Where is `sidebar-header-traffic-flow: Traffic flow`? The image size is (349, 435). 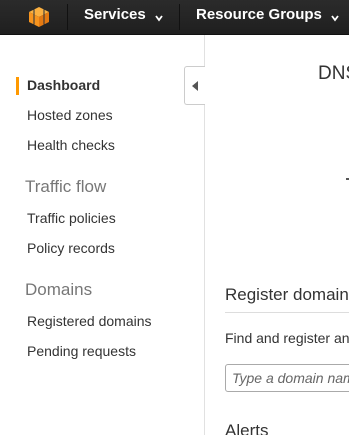
sidebar-header-traffic-flow: Traffic flow is located at coordinates (66, 186).